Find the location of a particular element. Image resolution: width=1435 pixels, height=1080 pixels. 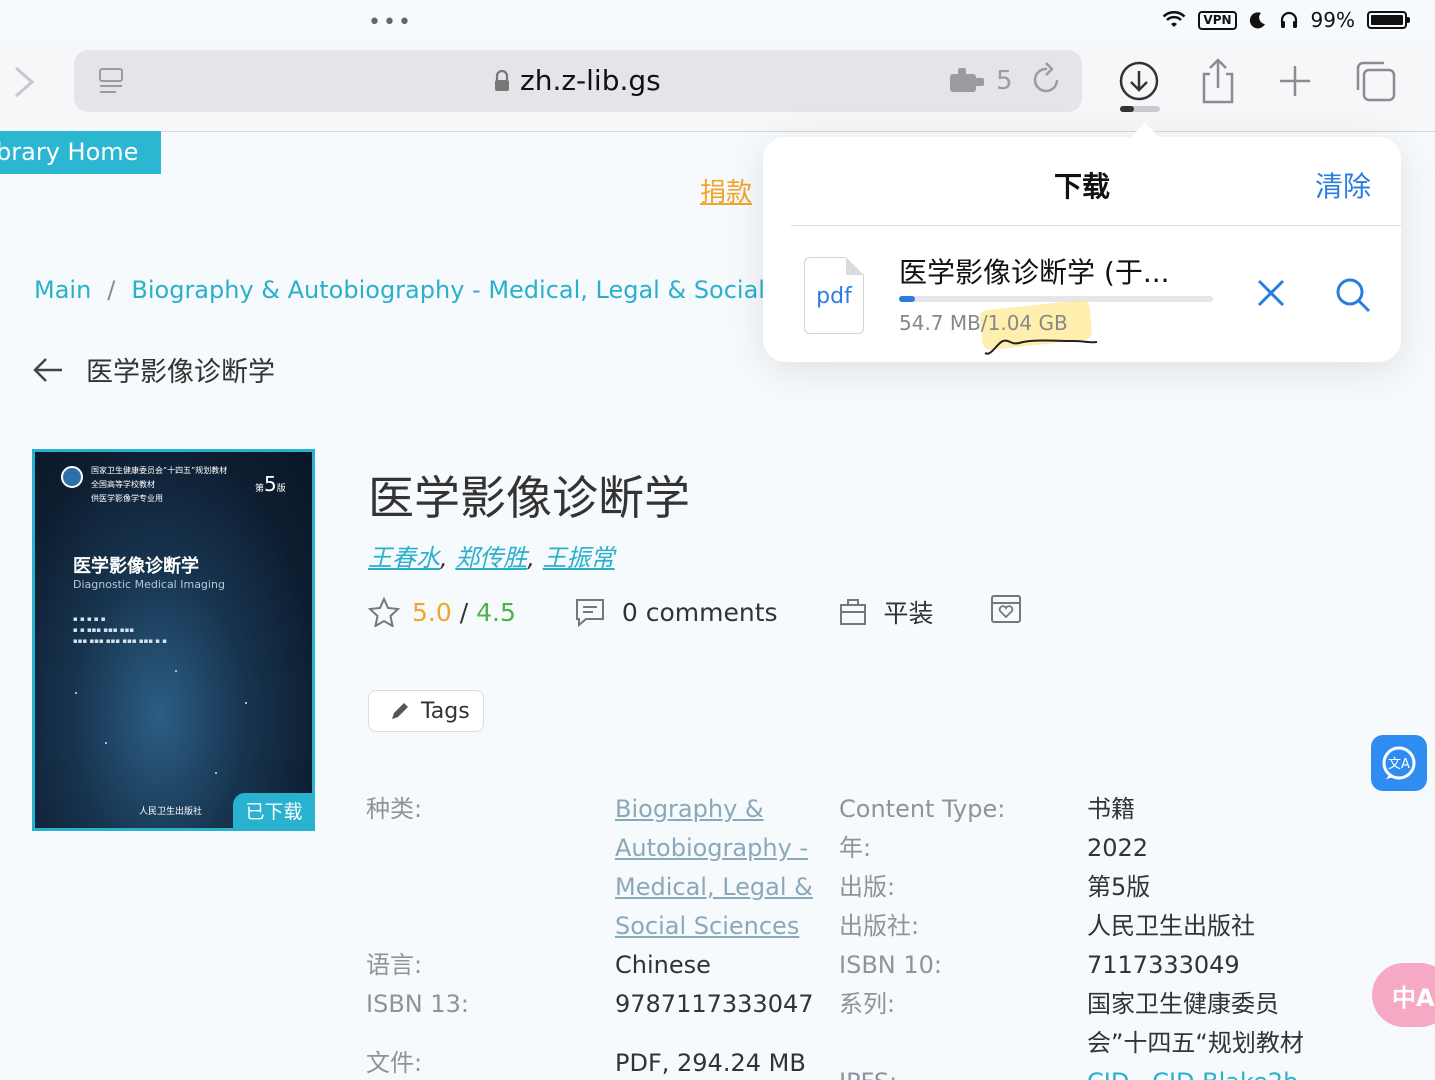

donate-link: 捐款 is located at coordinates (726, 190).